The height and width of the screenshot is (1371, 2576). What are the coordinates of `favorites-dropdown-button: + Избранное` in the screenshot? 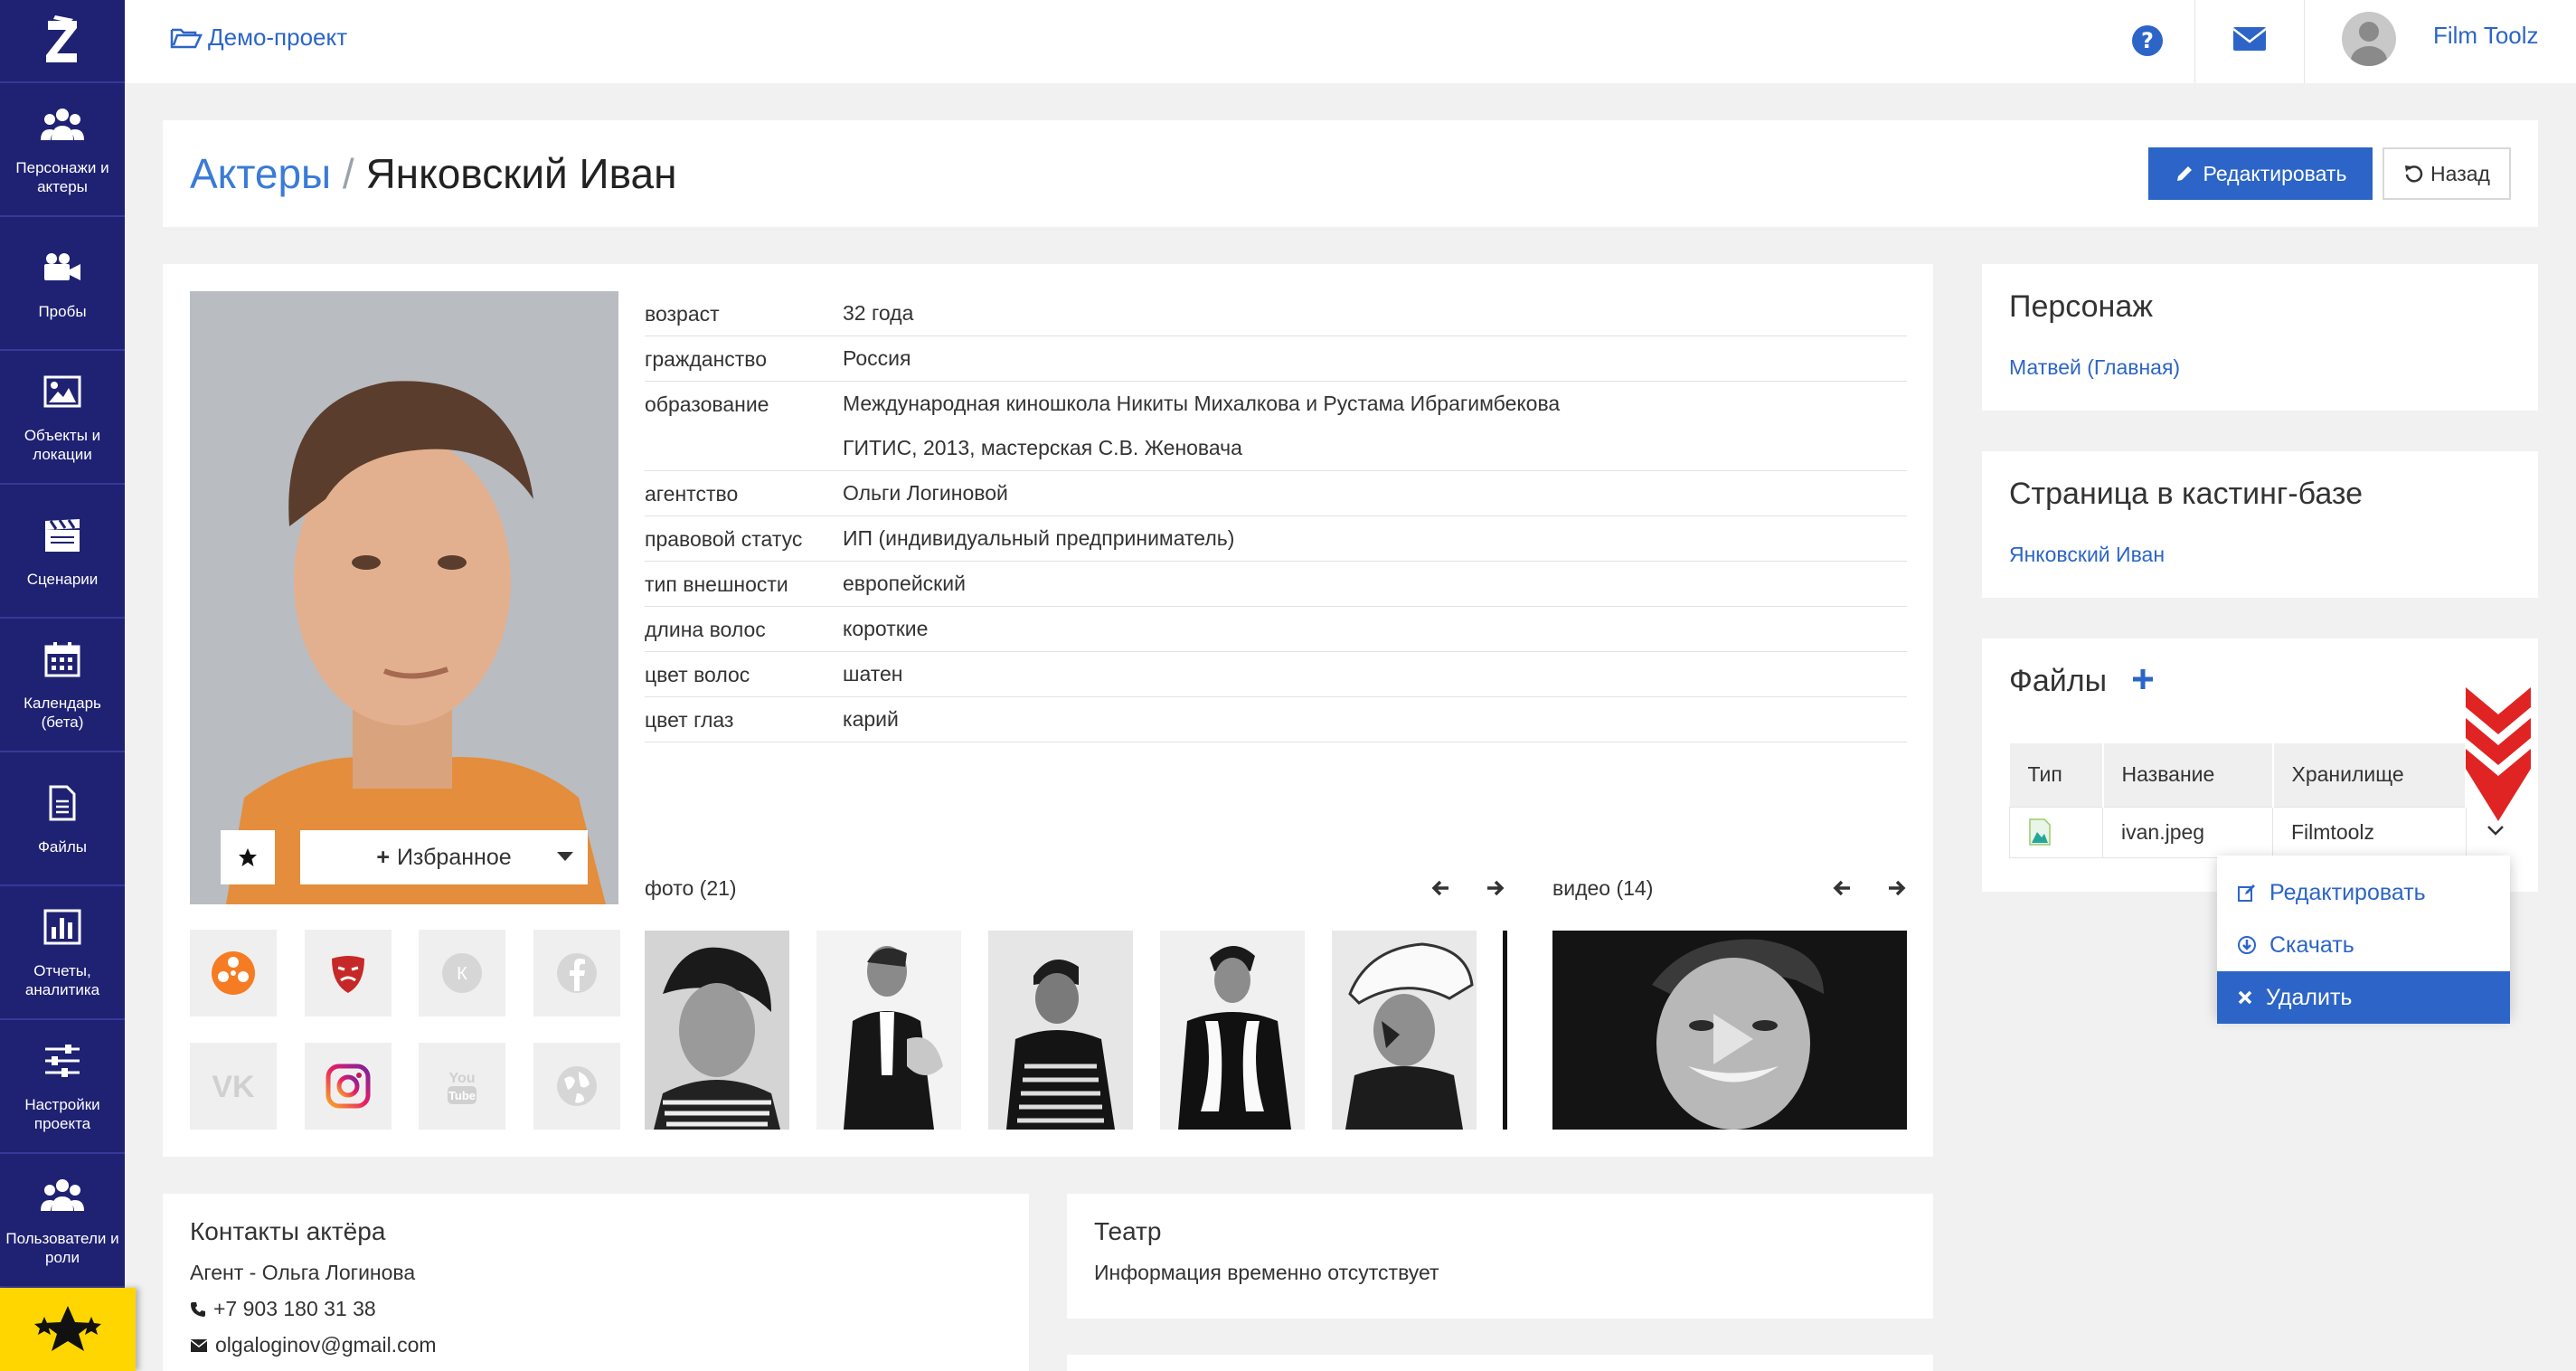 It's located at (444, 857).